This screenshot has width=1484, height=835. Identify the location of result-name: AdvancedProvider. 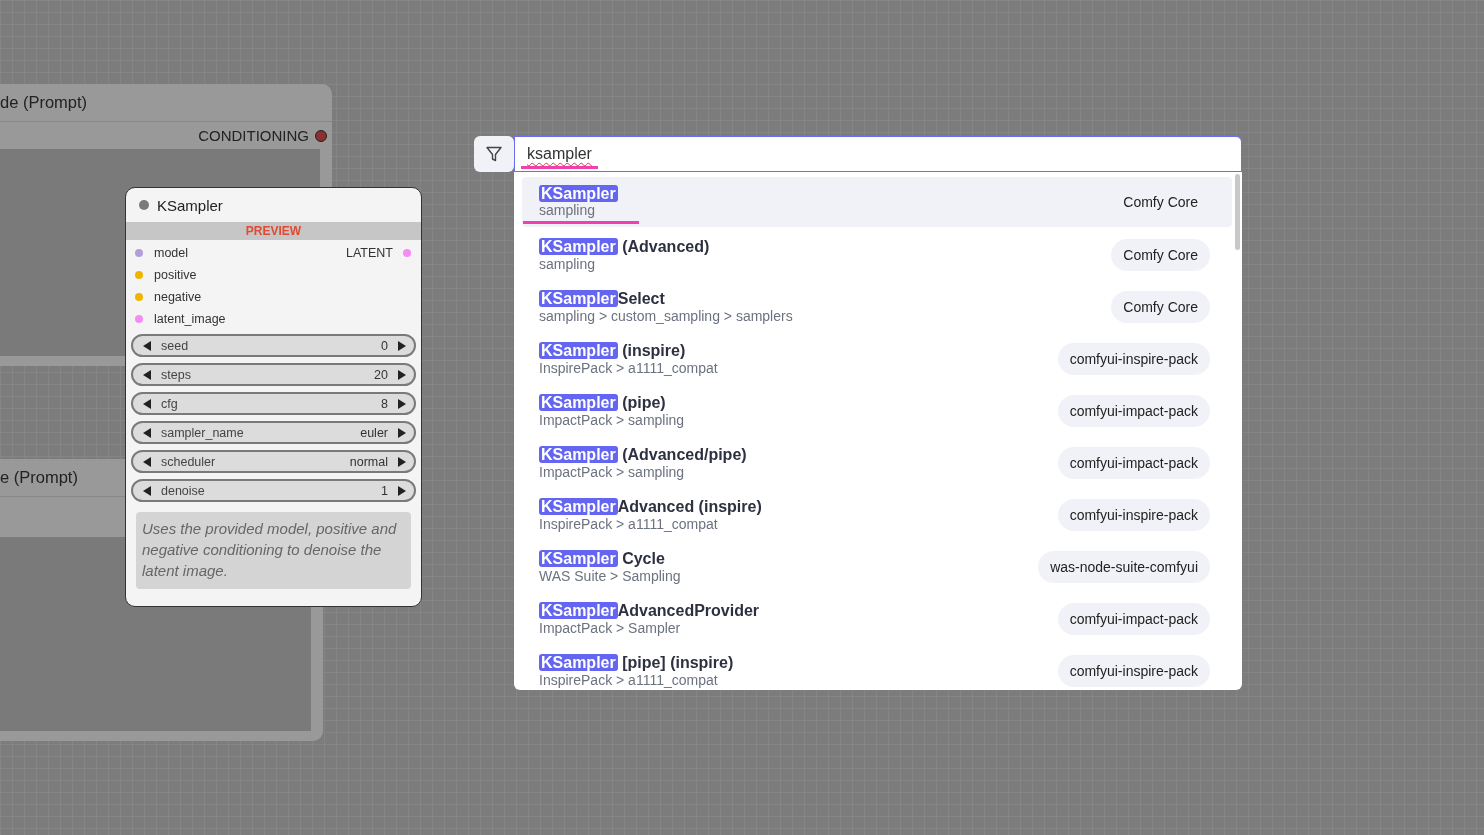
(688, 610).